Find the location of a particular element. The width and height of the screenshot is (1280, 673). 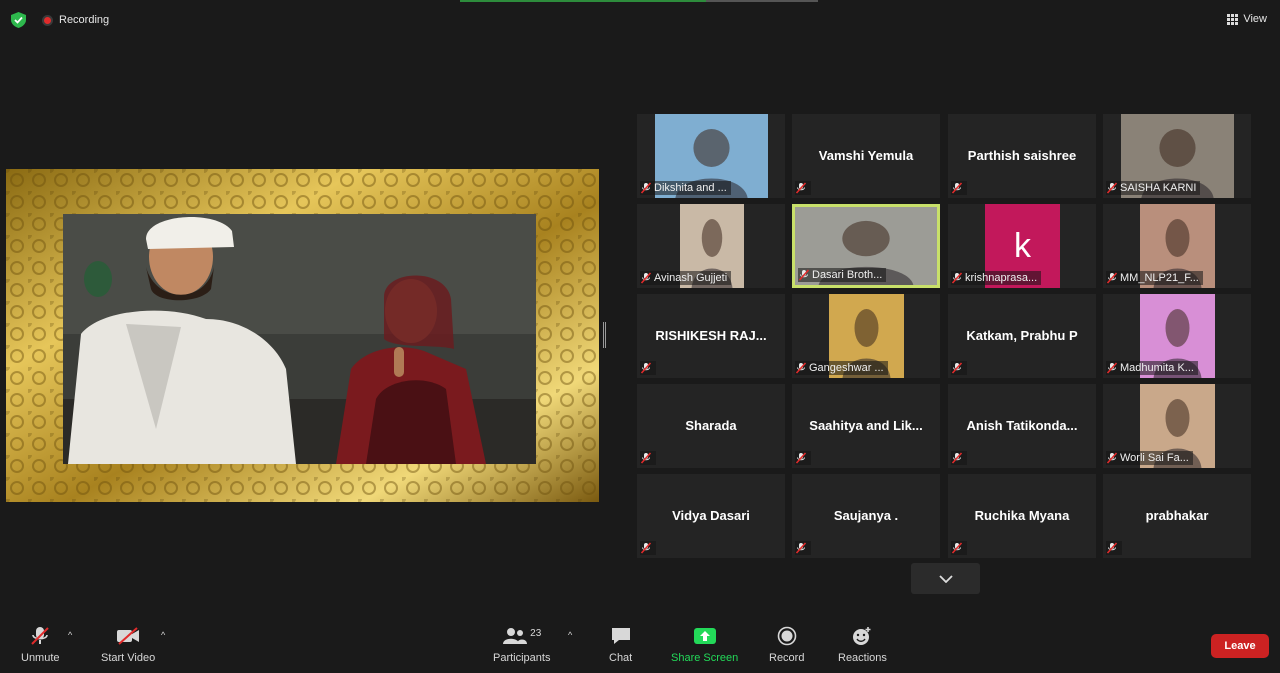

share-screen-icon is located at coordinates (704, 636).